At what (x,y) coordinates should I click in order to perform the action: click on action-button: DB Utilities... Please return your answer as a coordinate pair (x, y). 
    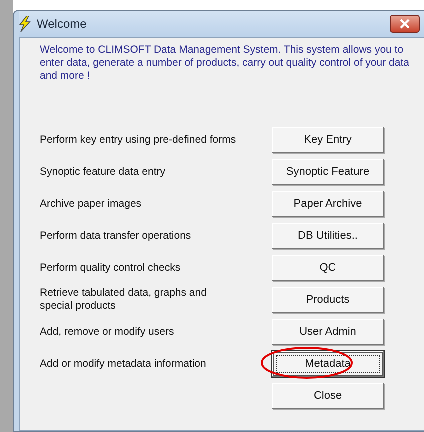
    Looking at the image, I should click on (328, 236).